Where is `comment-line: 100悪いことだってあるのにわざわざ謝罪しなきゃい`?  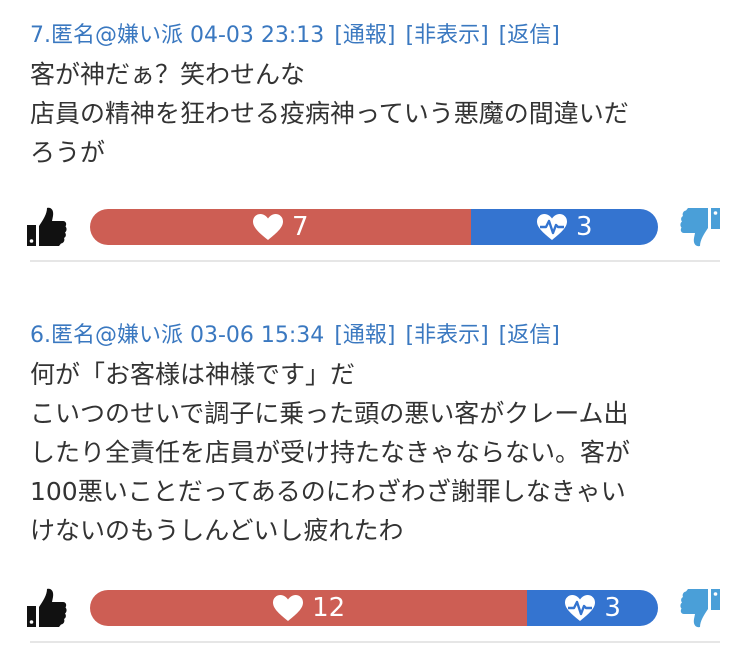 comment-line: 100悪いことだってあるのにわざわざ謝罪しなきゃい is located at coordinates (328, 491).